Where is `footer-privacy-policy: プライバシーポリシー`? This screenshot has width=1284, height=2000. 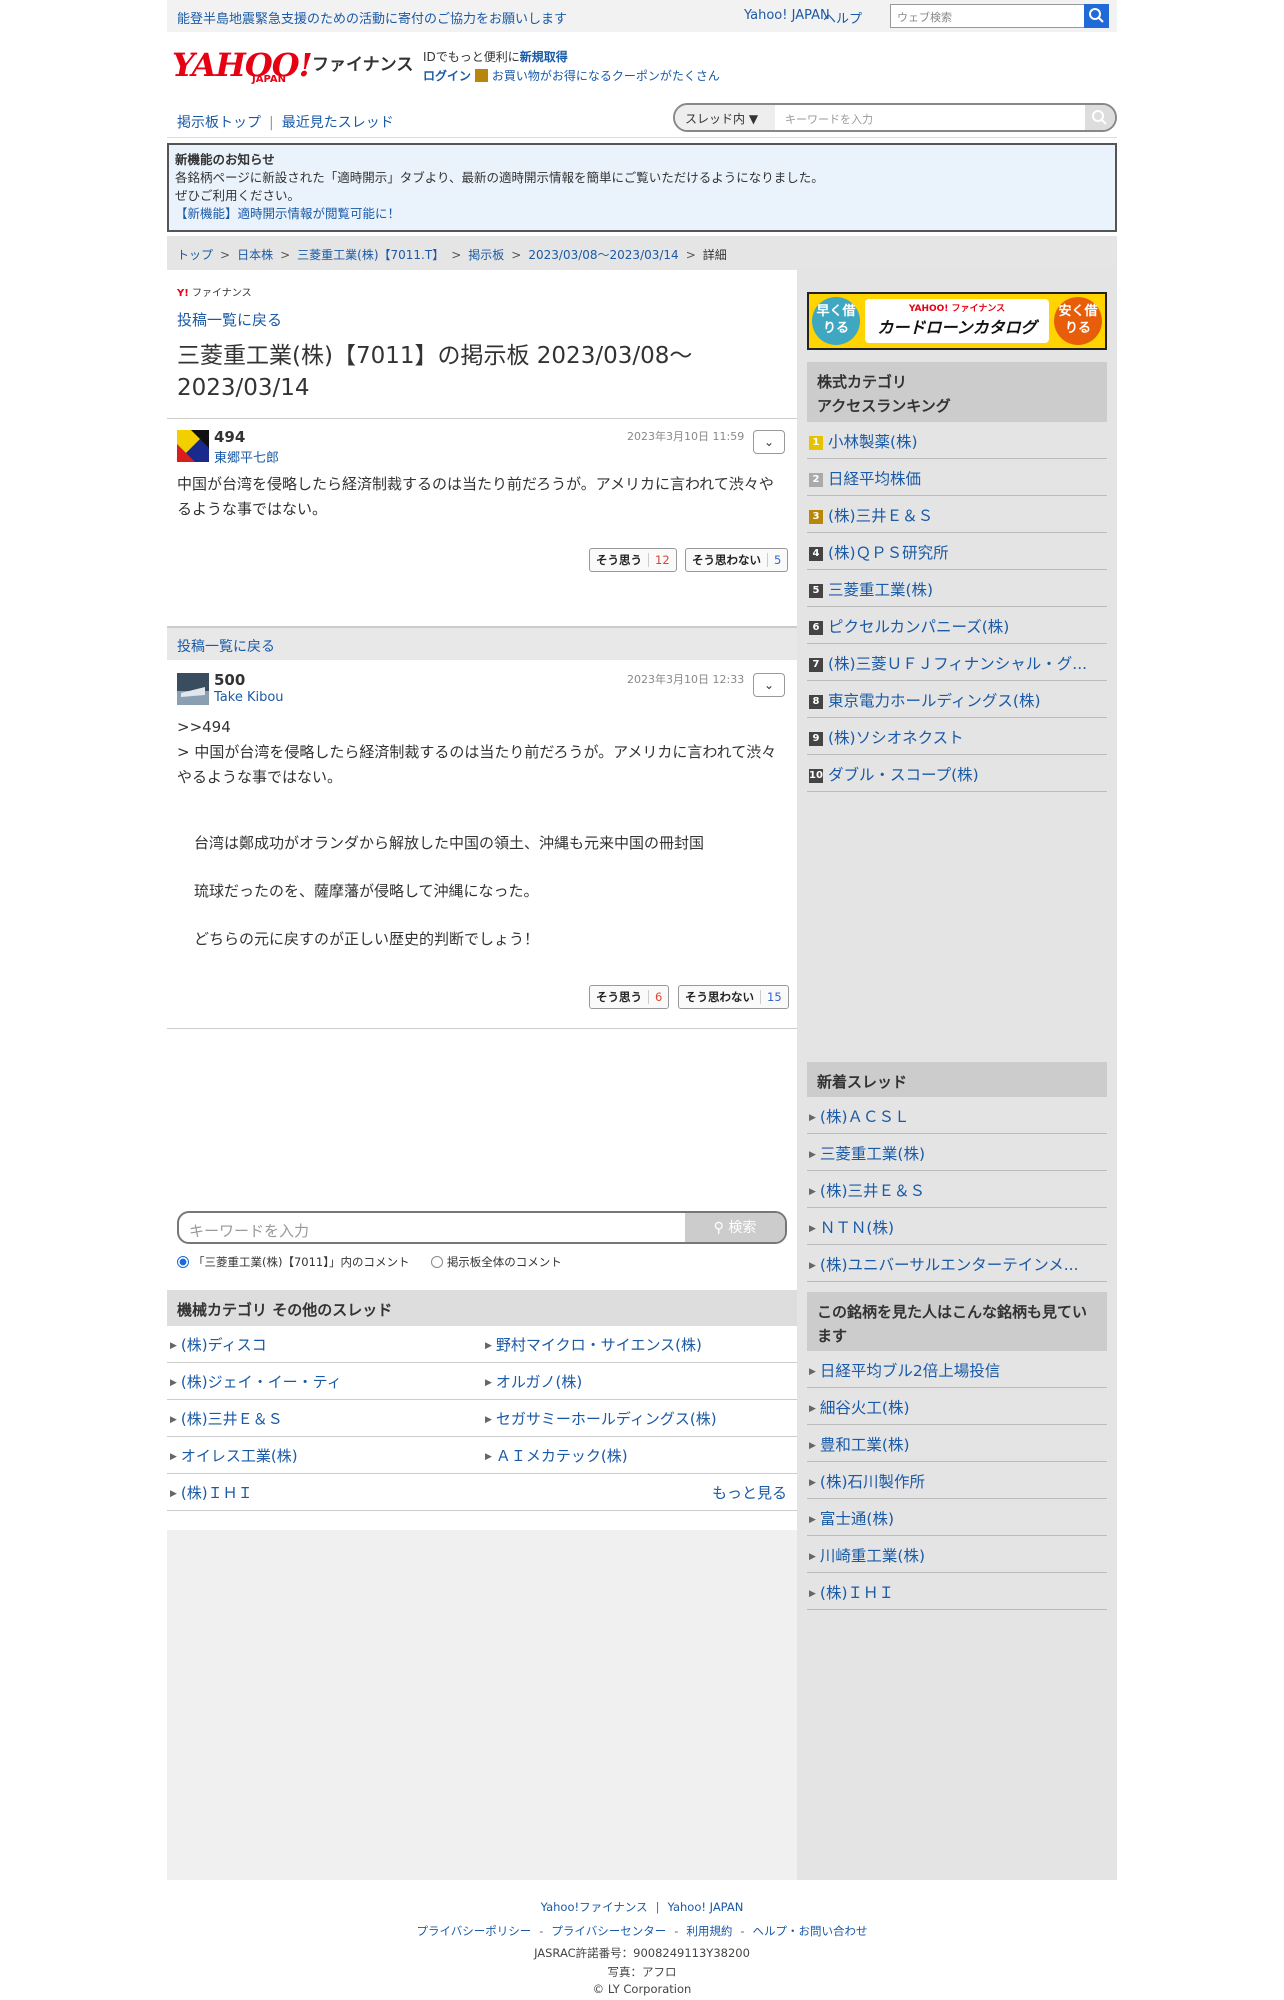
footer-privacy-policy: プライバシーポリシー is located at coordinates (473, 1931).